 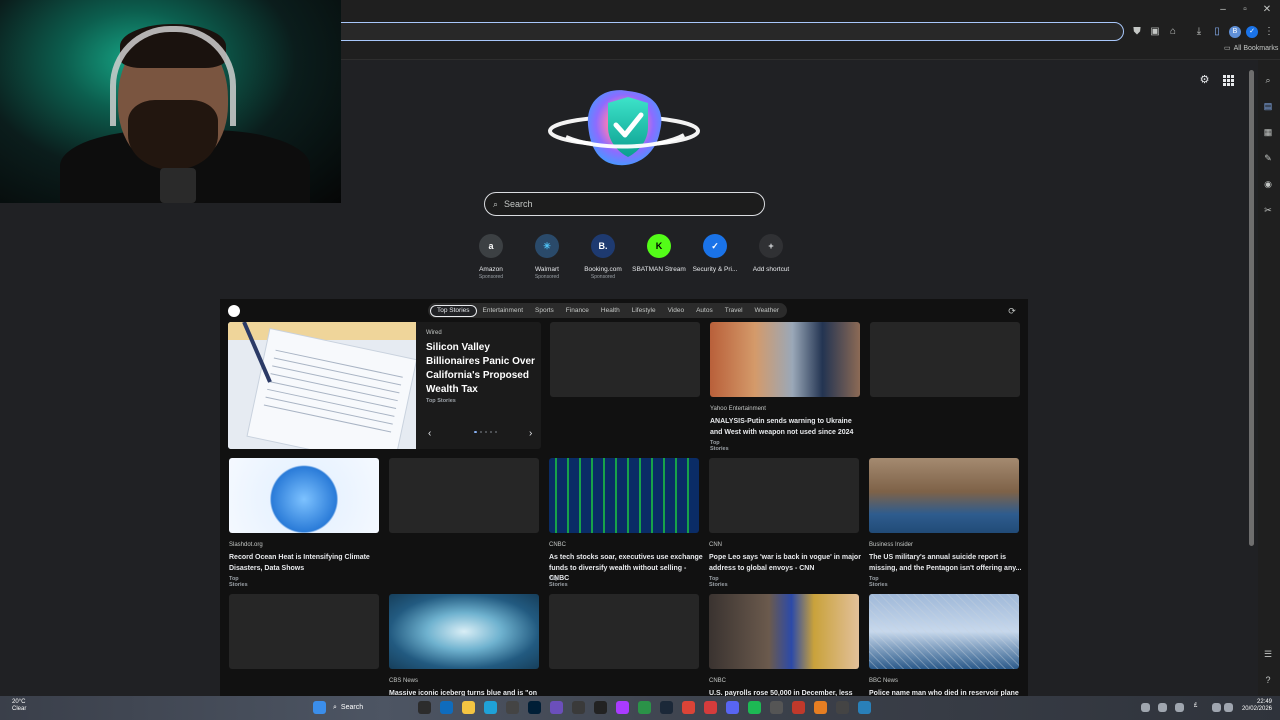 What do you see at coordinates (610, 311) in the screenshot?
I see `tab-health: Health` at bounding box center [610, 311].